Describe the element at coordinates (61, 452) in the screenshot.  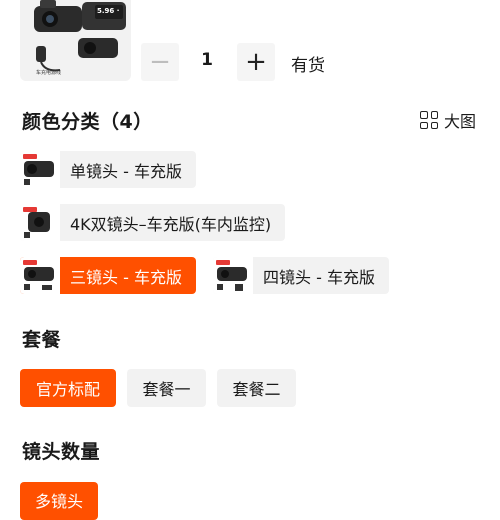
I see `lens-count-section-title: 镜头数量` at that location.